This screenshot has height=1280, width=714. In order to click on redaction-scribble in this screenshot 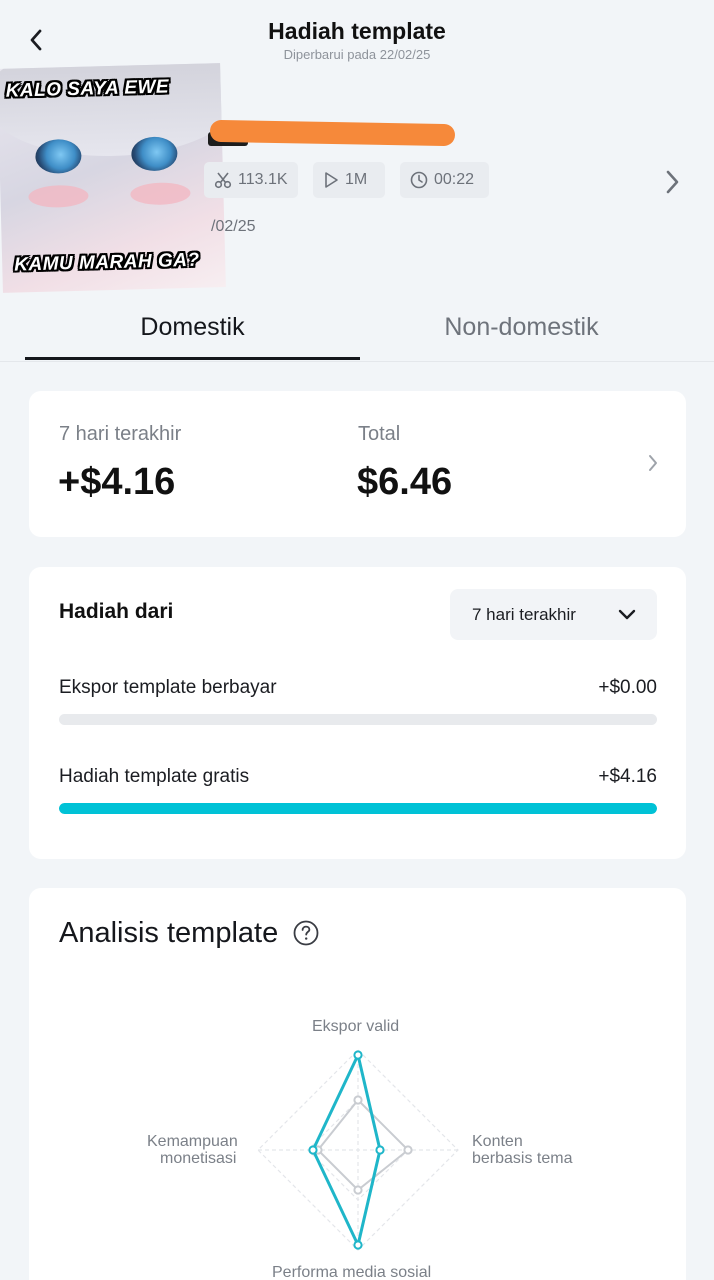, I will do `click(332, 133)`.